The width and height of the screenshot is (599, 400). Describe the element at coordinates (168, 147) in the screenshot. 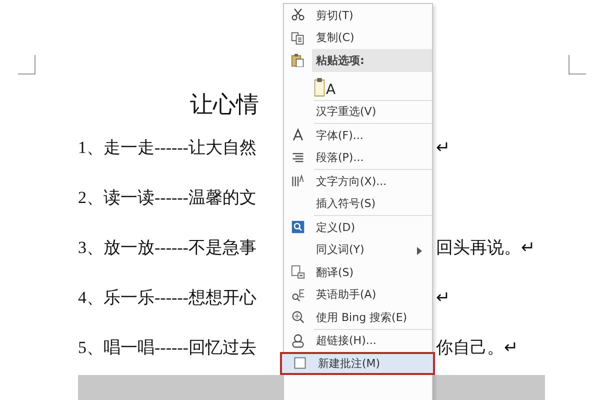

I see `list-line: 1、走一走------让大自然` at that location.